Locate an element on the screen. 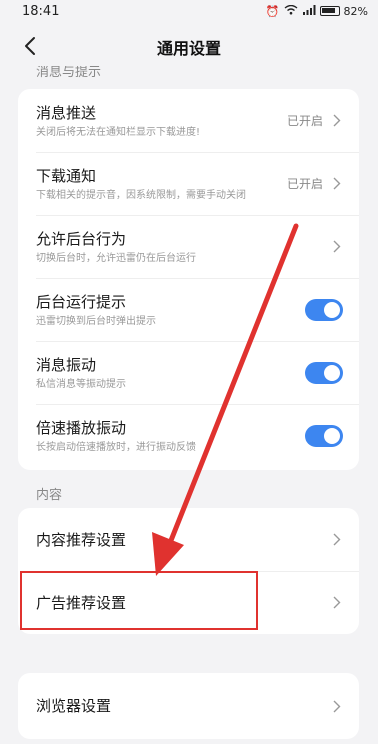 This screenshot has width=378, height=744. setting-row-message-vibration: 消息振动 私信消息等振动提示 is located at coordinates (188, 372).